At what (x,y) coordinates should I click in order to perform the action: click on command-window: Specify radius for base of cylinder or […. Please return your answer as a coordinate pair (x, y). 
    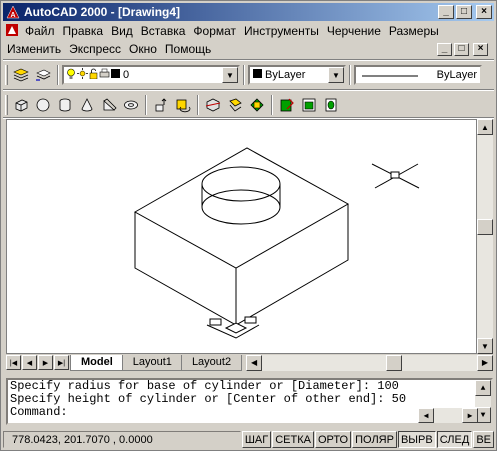
    Looking at the image, I should click on (249, 401).